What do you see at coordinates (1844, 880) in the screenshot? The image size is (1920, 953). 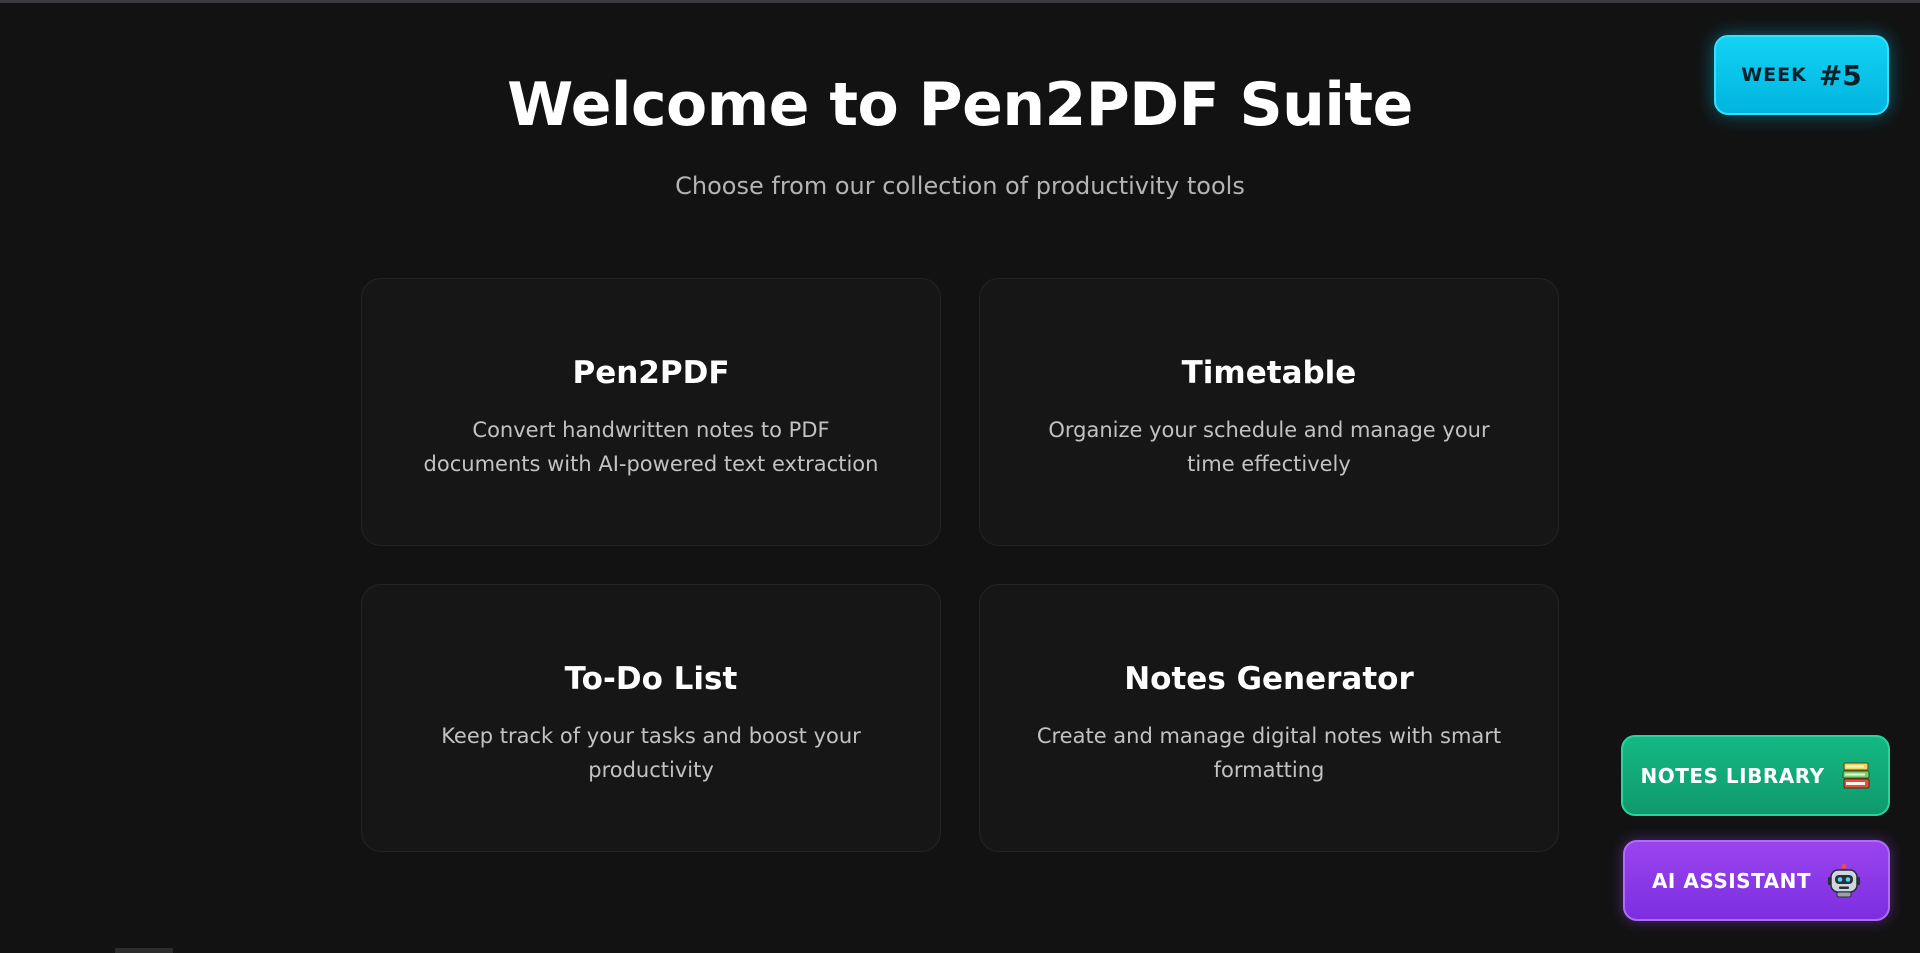 I see `robot-icon` at bounding box center [1844, 880].